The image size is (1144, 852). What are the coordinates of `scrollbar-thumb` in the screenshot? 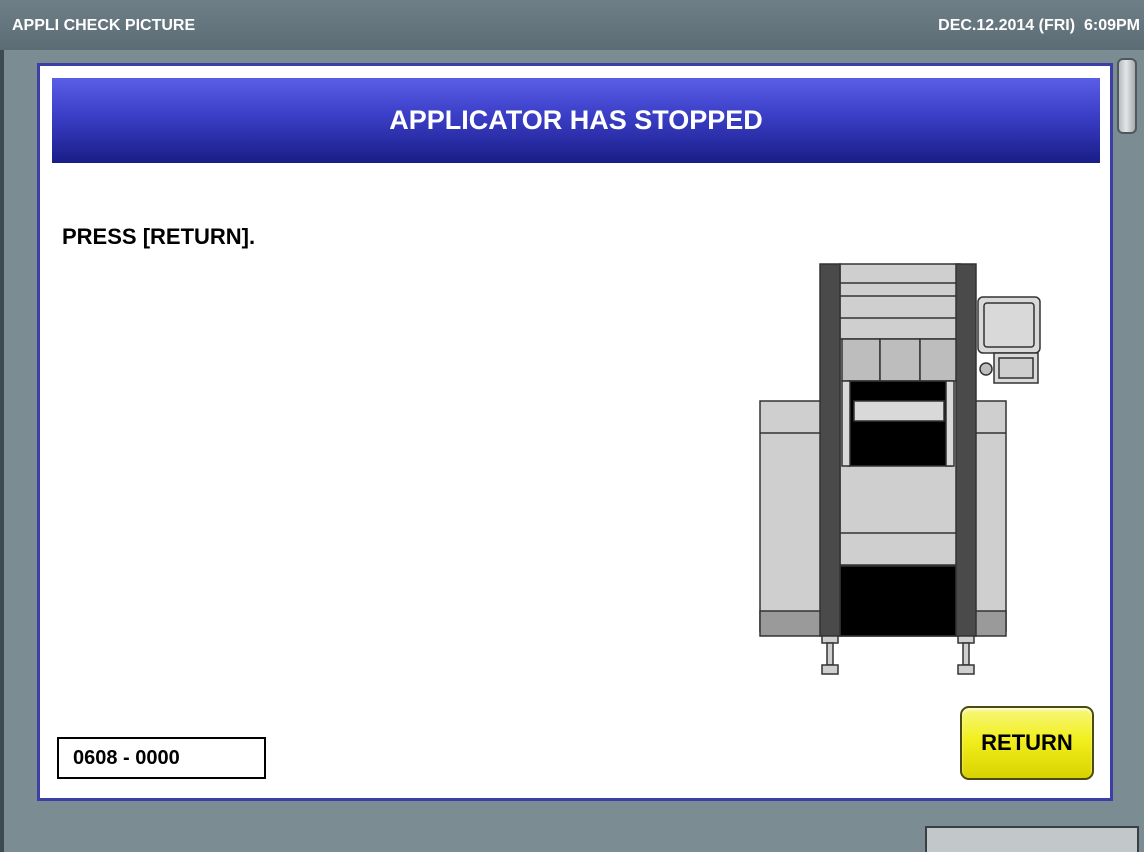 It's located at (1127, 96).